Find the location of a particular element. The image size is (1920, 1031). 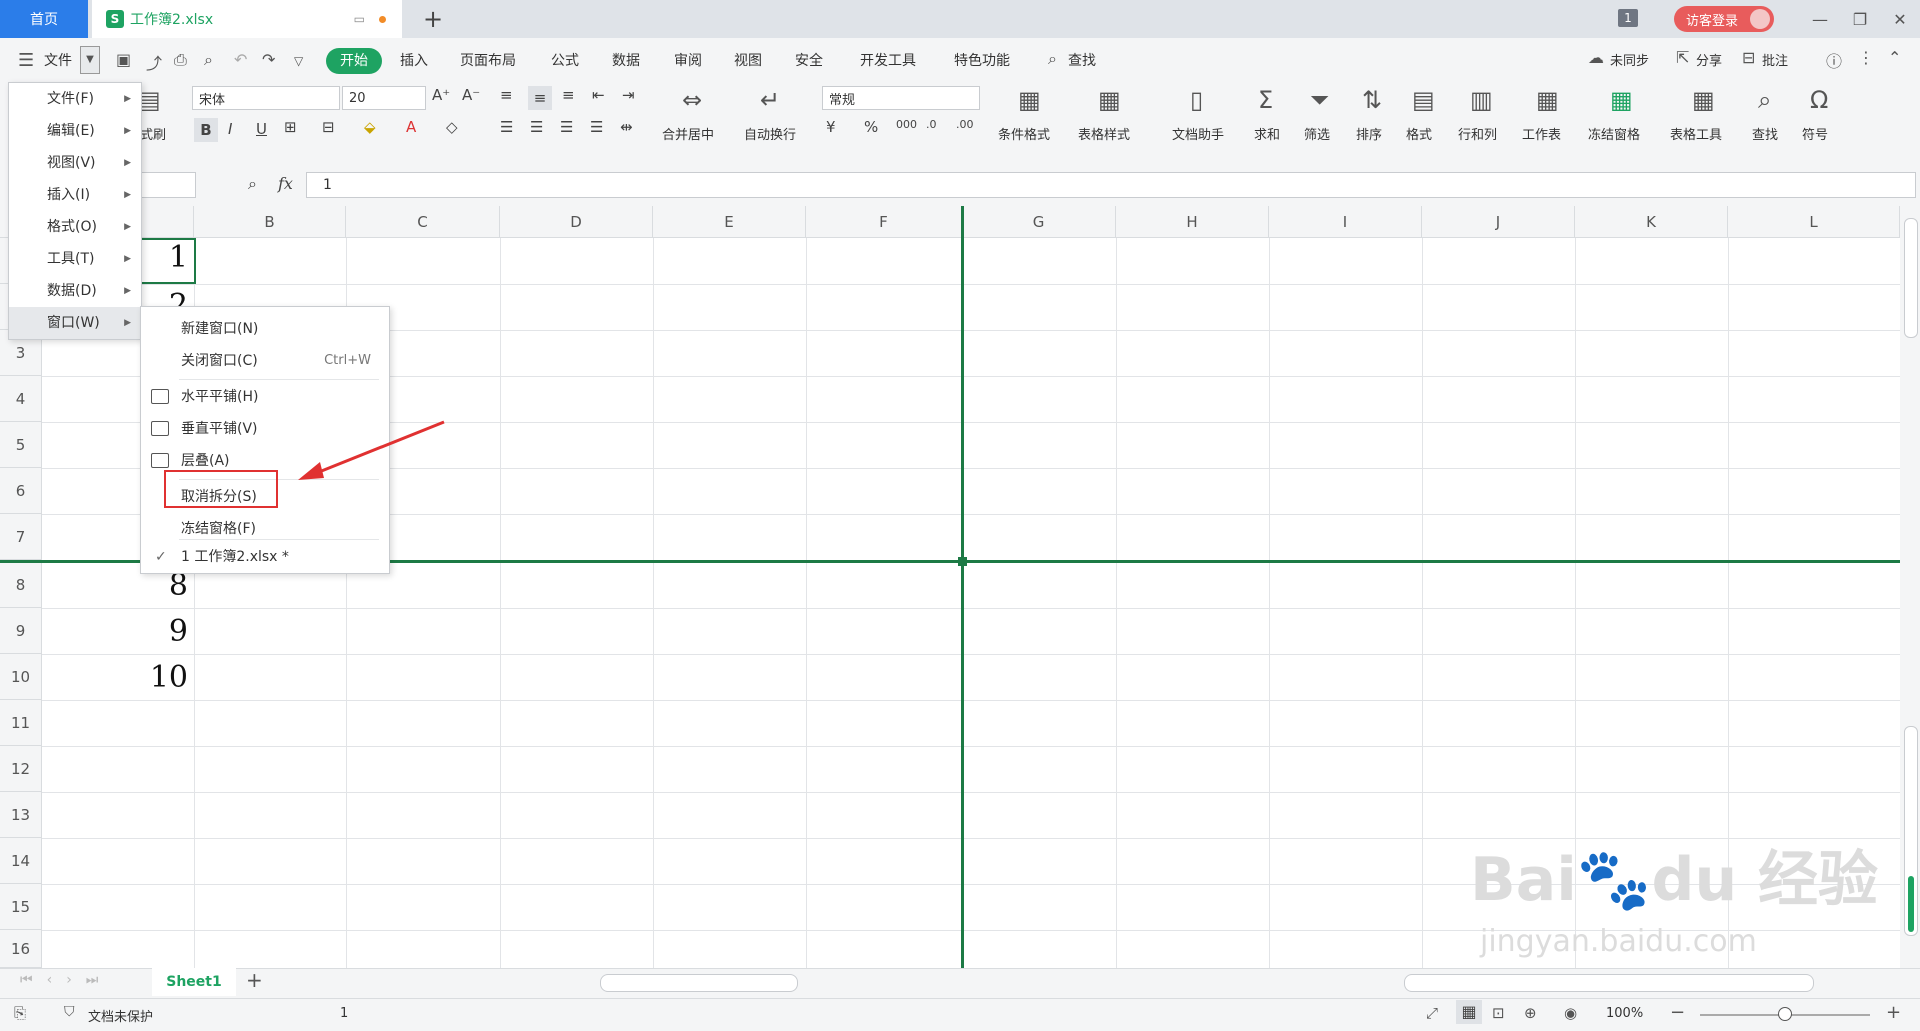

increase-decimal-icon: .0 is located at coordinates (931, 124).